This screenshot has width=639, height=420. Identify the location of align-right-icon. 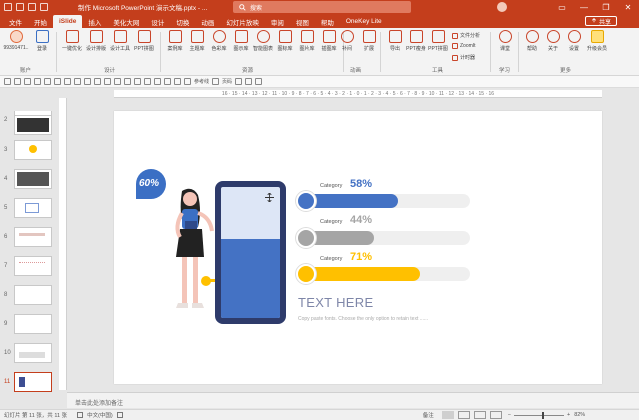
(27, 81).